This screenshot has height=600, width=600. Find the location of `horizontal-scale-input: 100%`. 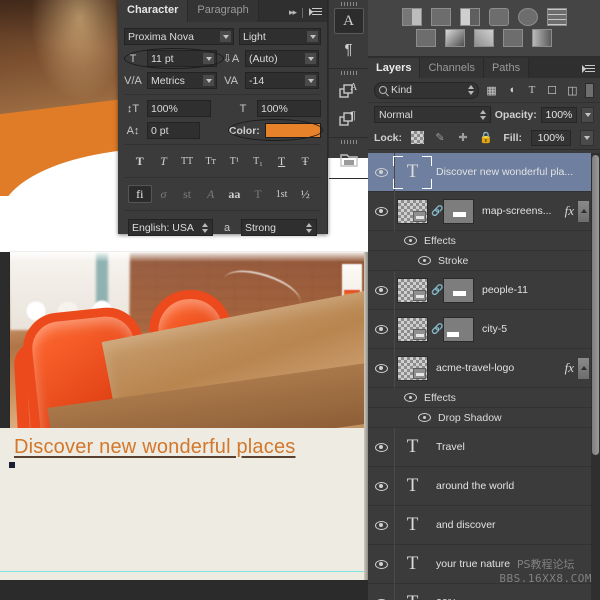

horizontal-scale-input: 100% is located at coordinates (289, 108).